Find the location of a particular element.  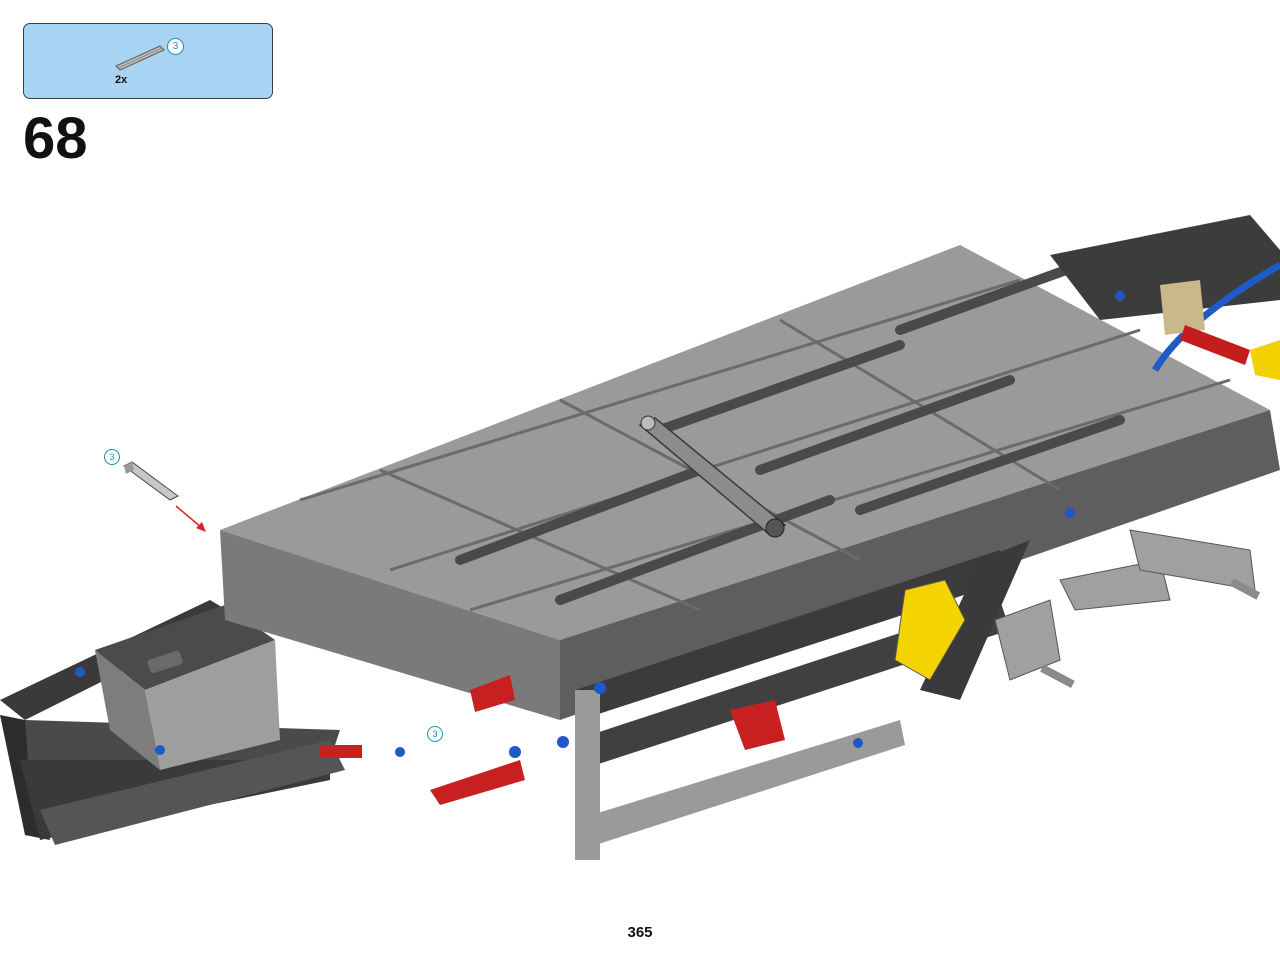

insertion-arrow is located at coordinates (190, 518).